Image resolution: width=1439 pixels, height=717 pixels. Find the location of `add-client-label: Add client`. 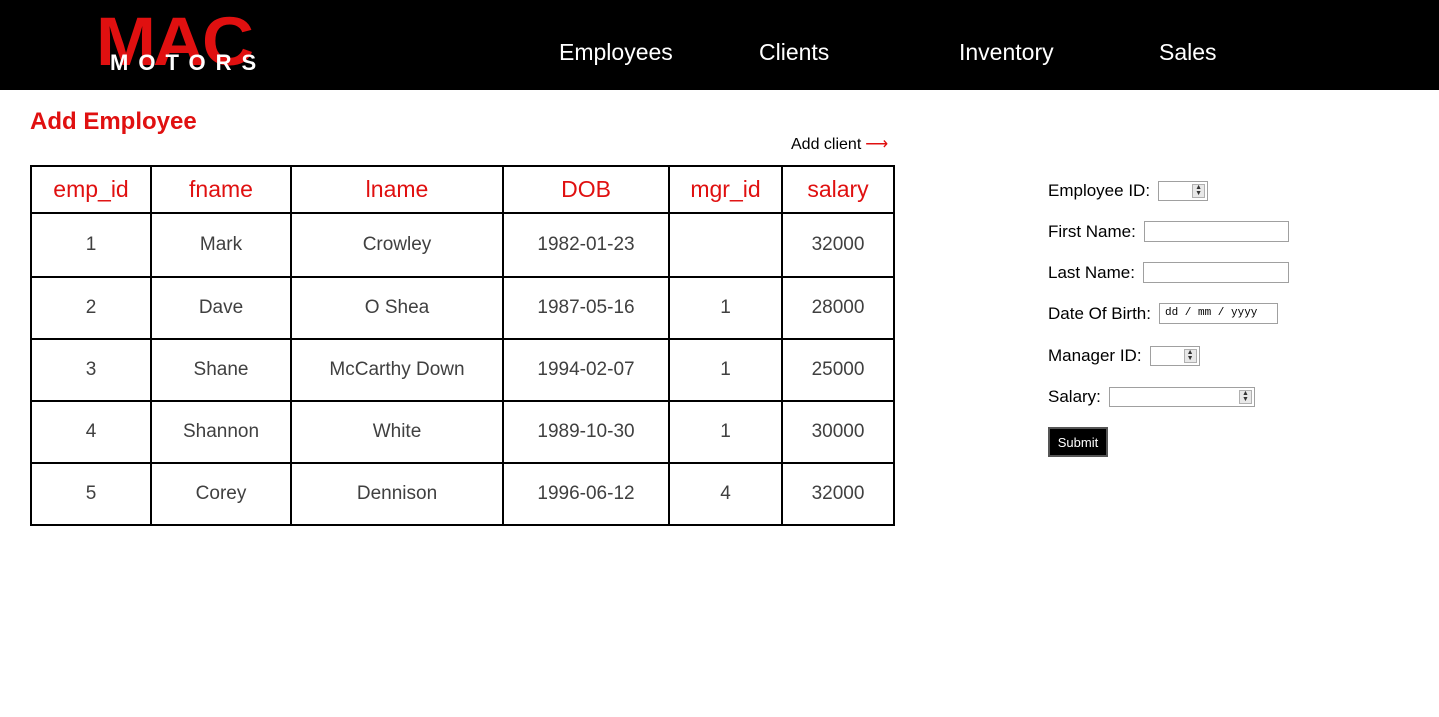

add-client-label: Add client is located at coordinates (826, 144).